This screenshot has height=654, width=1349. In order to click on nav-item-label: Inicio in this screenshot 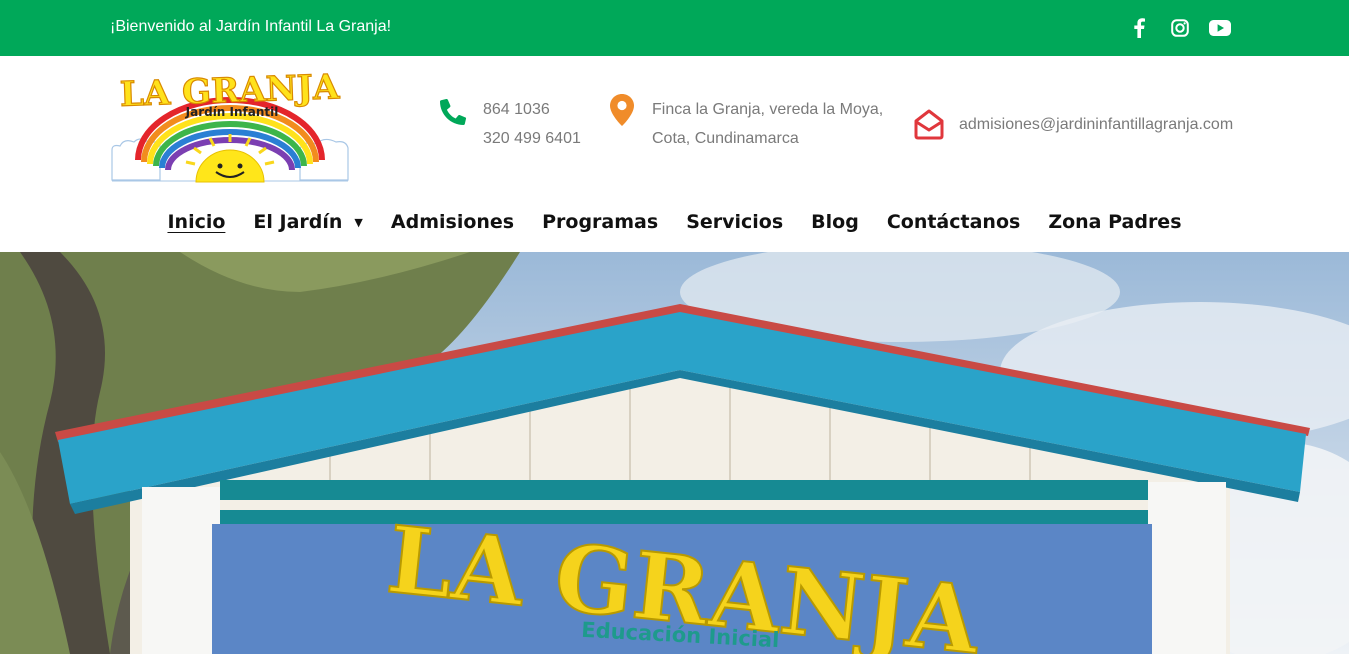, I will do `click(196, 222)`.